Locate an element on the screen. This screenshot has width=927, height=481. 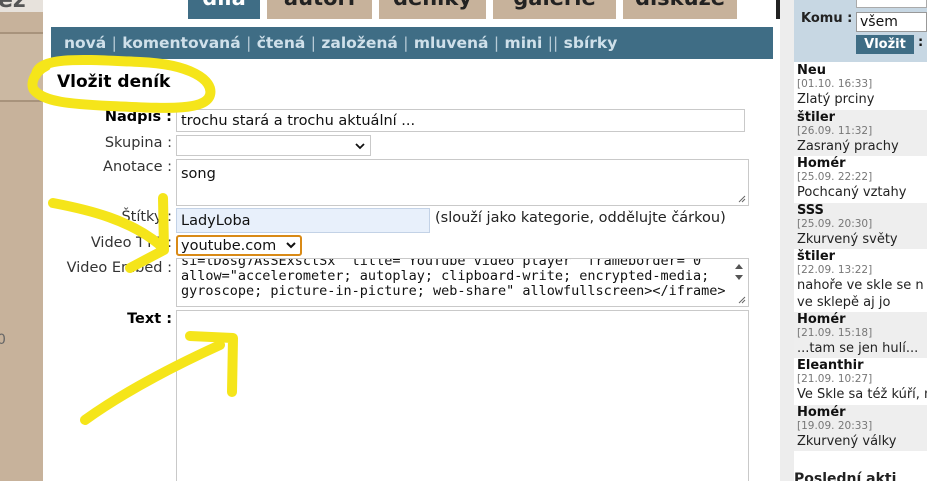
nadpis-label: Nadpis : is located at coordinates (138, 117).